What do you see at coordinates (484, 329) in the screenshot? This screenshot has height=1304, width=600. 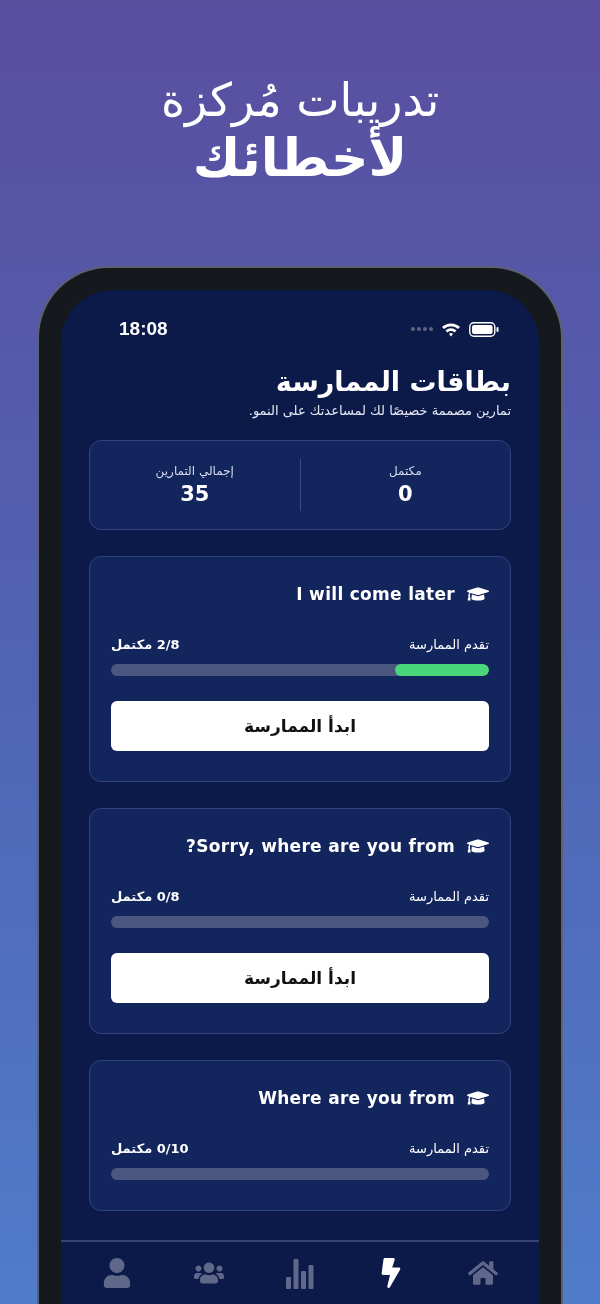 I see `battery-icon` at bounding box center [484, 329].